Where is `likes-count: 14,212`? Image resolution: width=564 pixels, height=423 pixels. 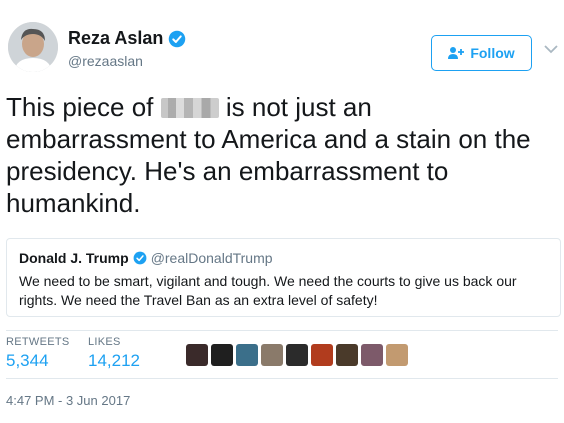 likes-count: 14,212 is located at coordinates (114, 361).